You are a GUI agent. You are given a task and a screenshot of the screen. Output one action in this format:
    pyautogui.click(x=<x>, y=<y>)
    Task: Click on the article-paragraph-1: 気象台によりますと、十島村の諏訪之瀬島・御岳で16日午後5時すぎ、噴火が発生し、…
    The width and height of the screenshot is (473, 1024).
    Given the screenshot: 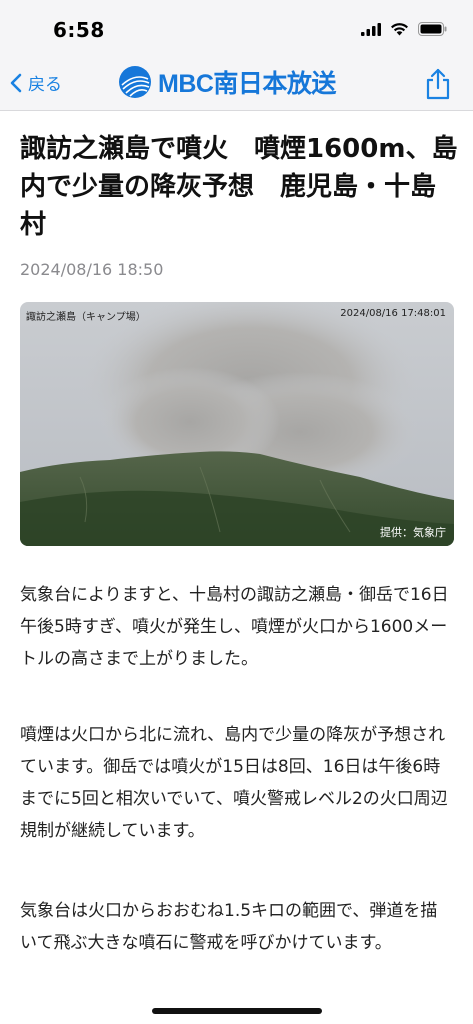 What is the action you would take?
    pyautogui.click(x=234, y=627)
    